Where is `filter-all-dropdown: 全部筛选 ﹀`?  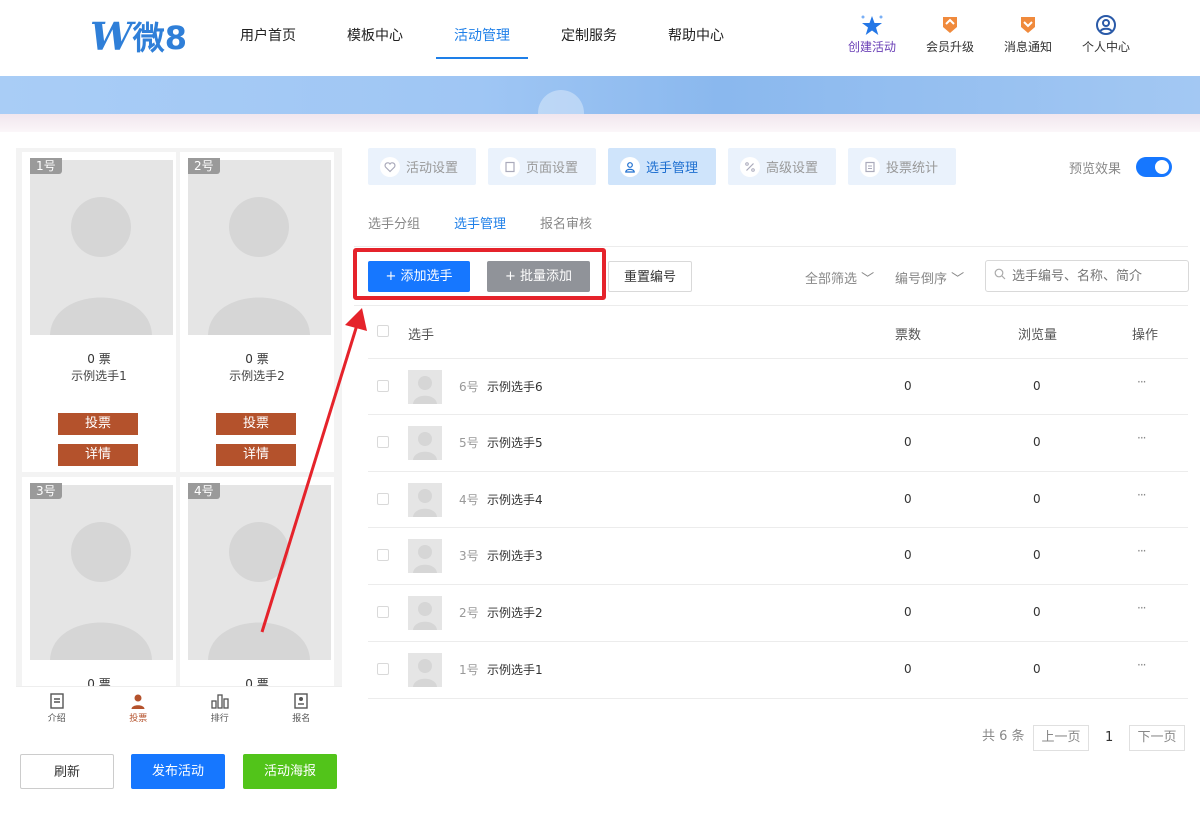
filter-all-dropdown: 全部筛选 ﹀ is located at coordinates (839, 277).